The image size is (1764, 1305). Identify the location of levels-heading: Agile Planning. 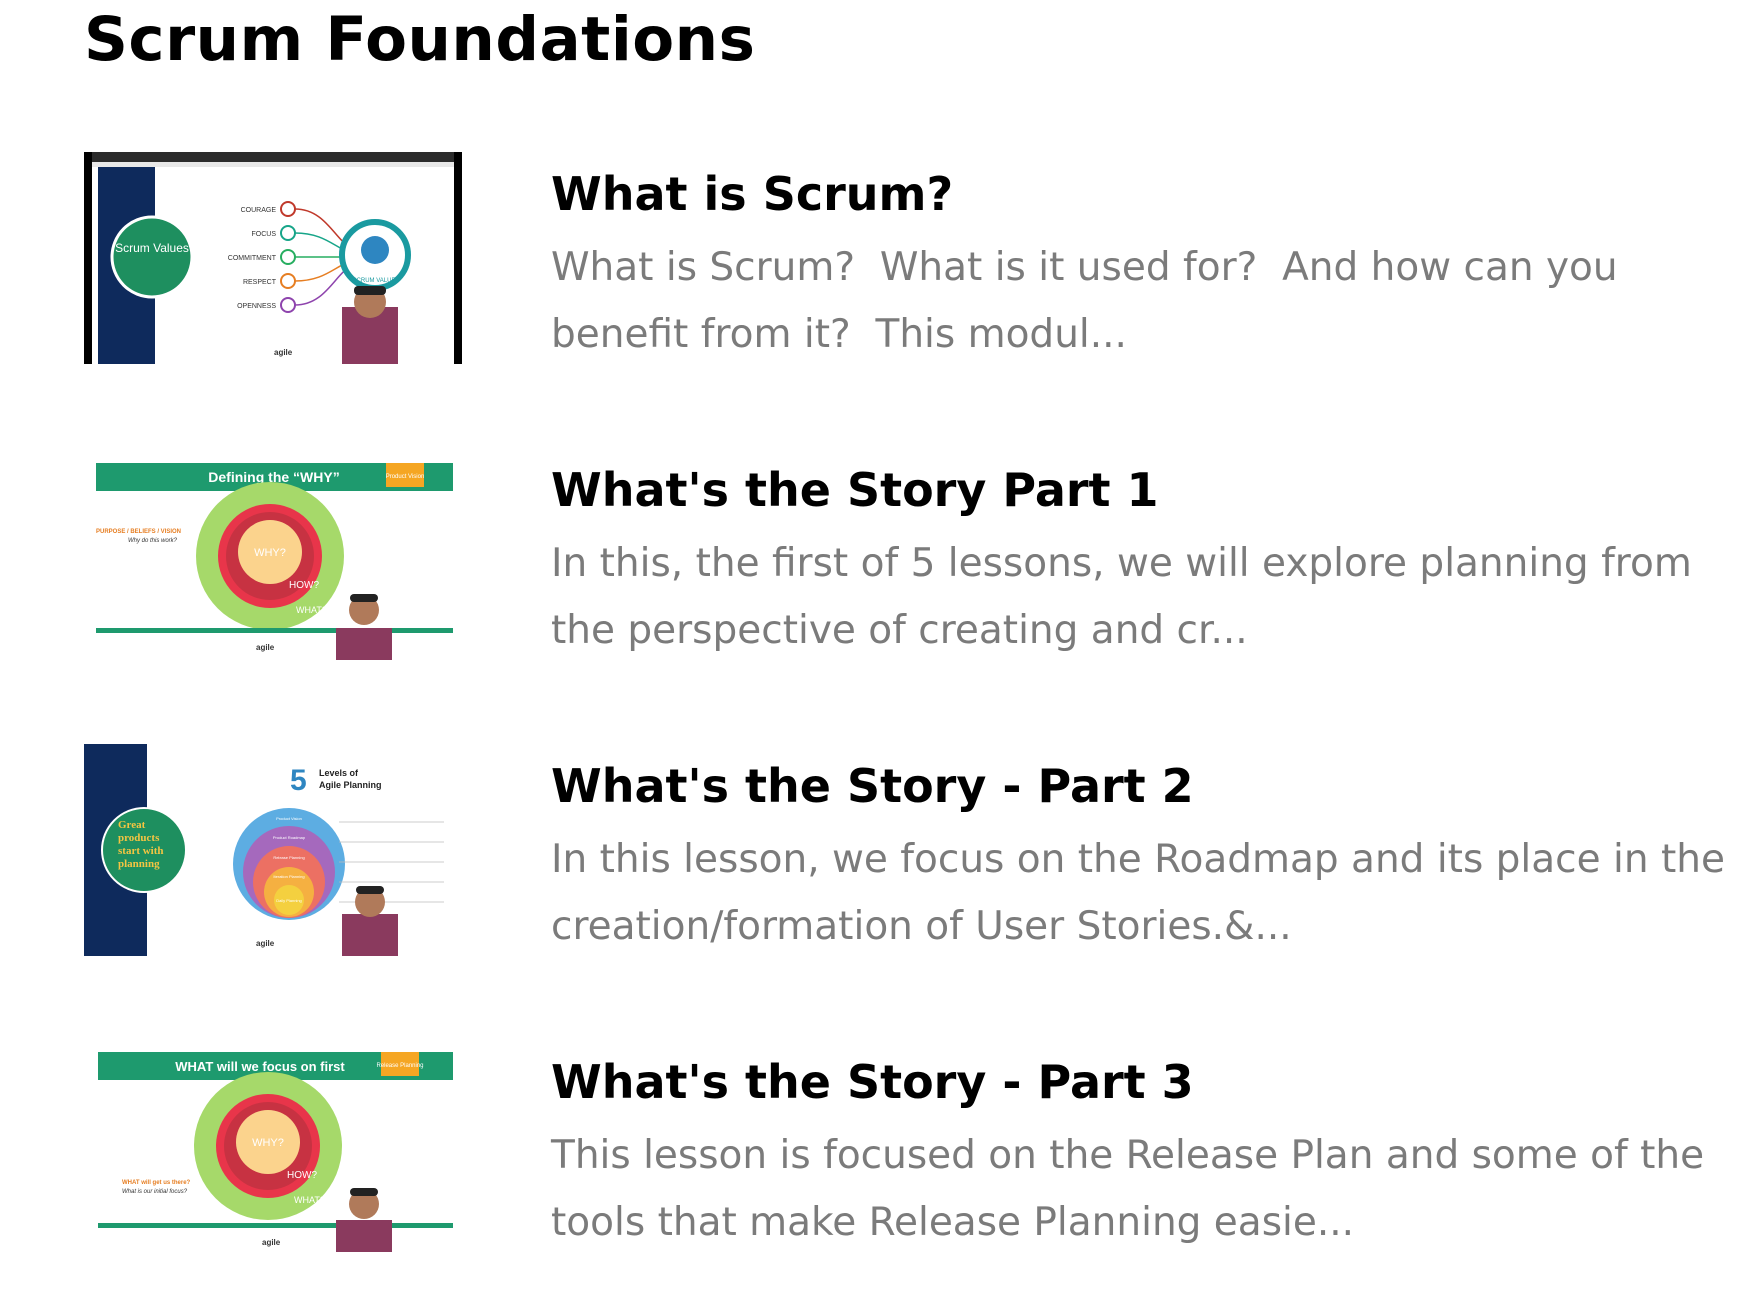
(350, 785).